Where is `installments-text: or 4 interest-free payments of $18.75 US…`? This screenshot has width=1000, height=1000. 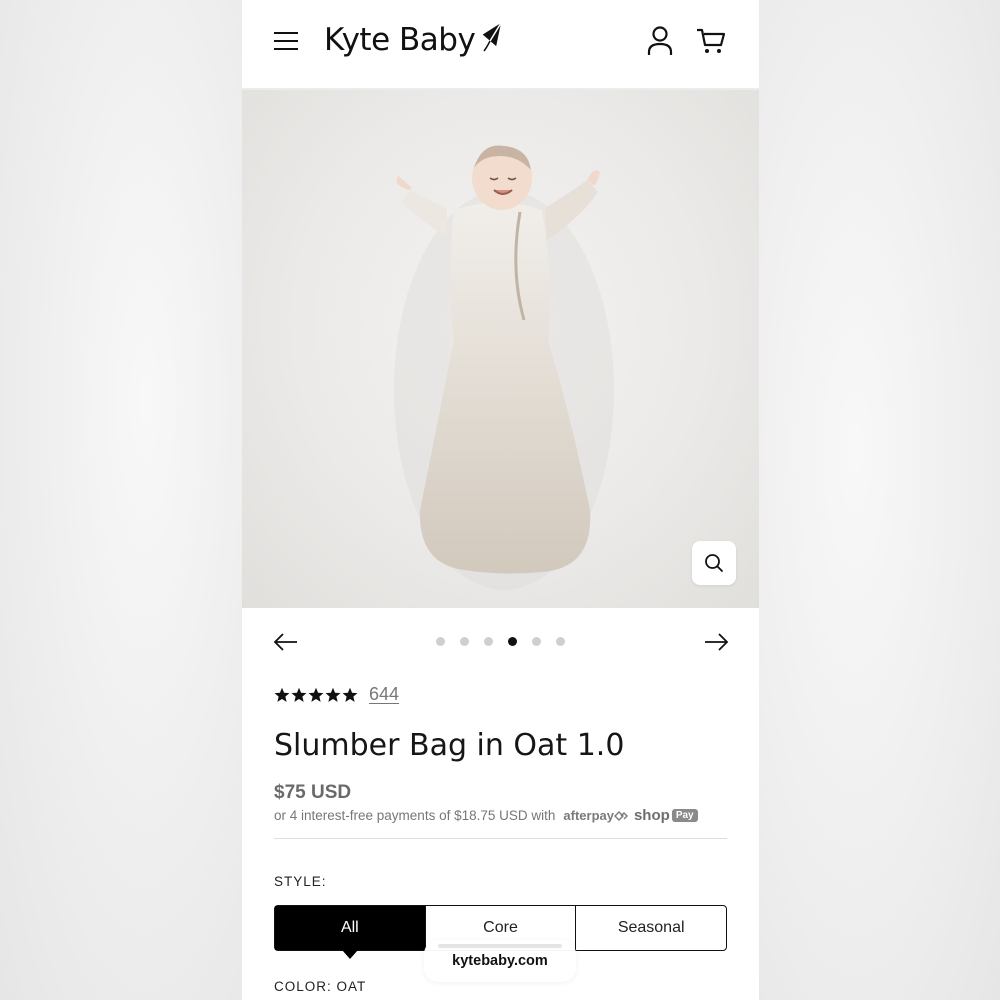 installments-text: or 4 interest-free payments of $18.75 US… is located at coordinates (415, 815).